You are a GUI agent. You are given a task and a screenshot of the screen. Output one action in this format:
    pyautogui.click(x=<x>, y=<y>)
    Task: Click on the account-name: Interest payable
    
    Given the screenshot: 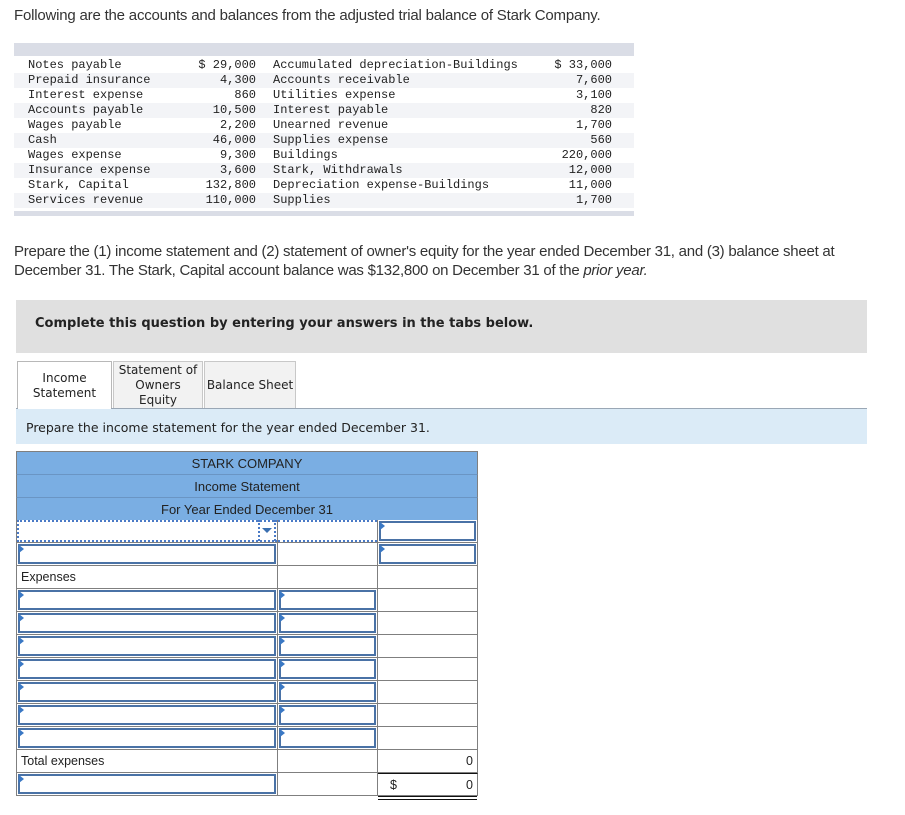 What is the action you would take?
    pyautogui.click(x=331, y=110)
    